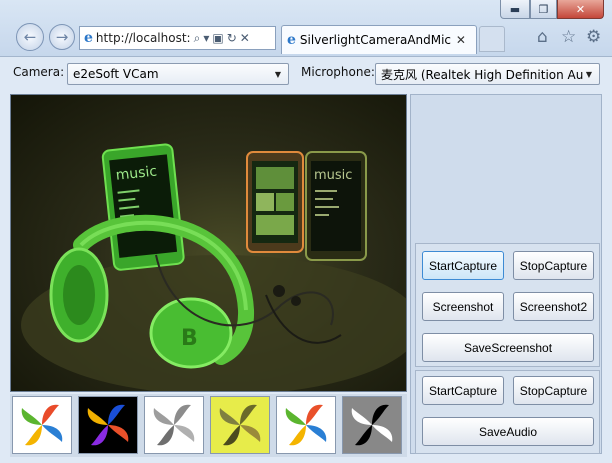  I want to click on close-window-button: ✕, so click(580, 9).